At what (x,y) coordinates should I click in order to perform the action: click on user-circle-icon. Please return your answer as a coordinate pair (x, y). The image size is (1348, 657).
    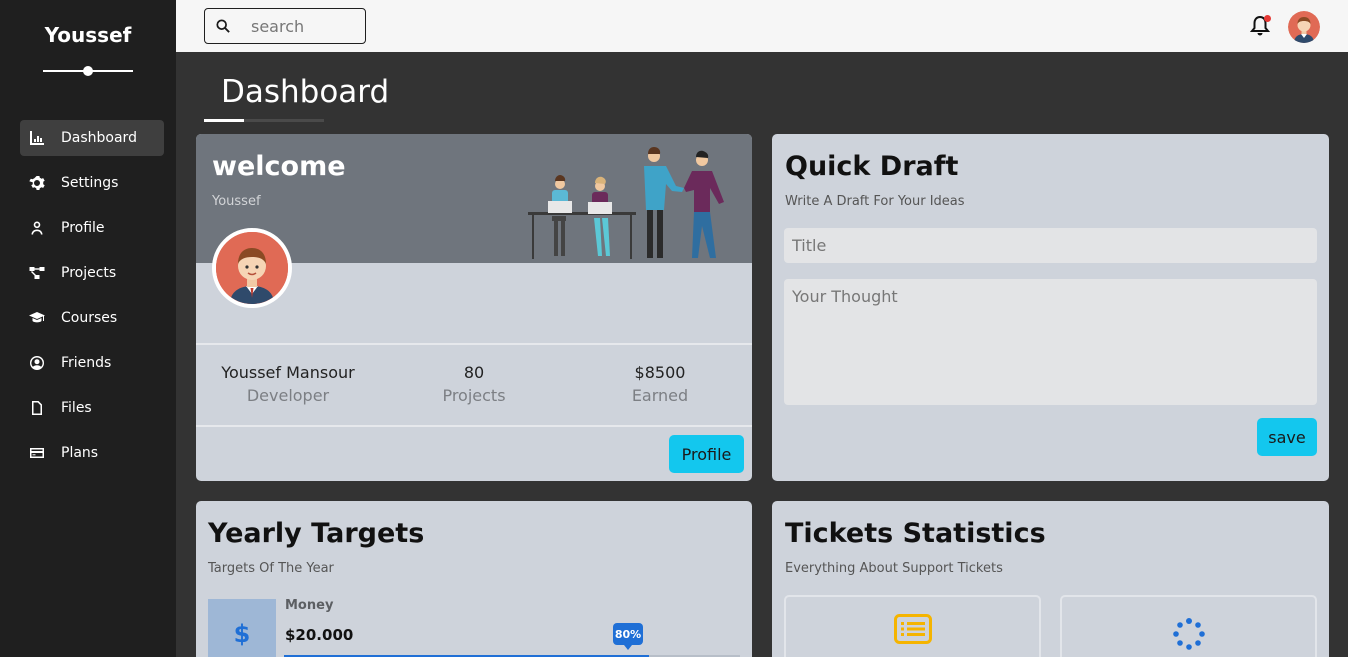
    Looking at the image, I should click on (37, 363).